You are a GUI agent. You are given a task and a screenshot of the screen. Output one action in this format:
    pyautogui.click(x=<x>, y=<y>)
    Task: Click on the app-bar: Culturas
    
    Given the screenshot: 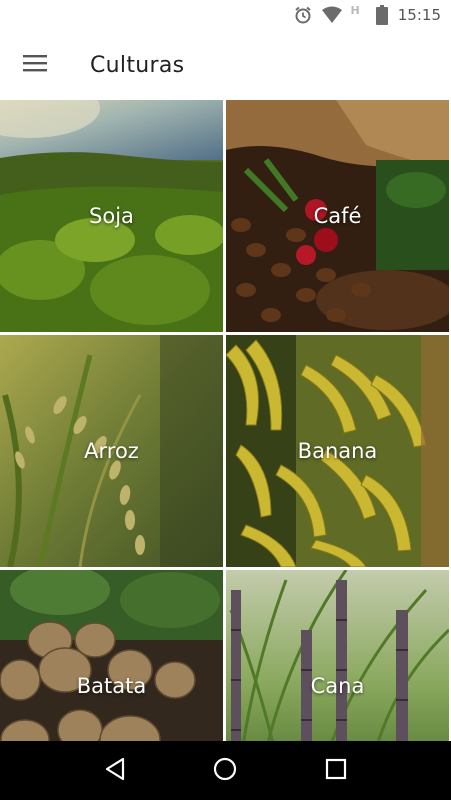 What is the action you would take?
    pyautogui.click(x=225, y=65)
    